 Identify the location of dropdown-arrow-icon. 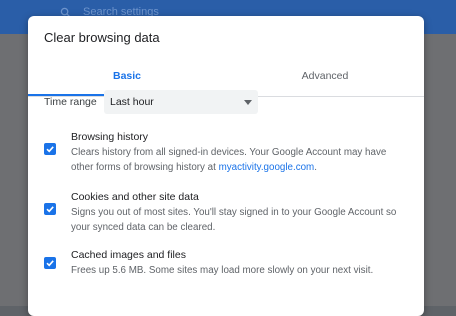
(248, 102).